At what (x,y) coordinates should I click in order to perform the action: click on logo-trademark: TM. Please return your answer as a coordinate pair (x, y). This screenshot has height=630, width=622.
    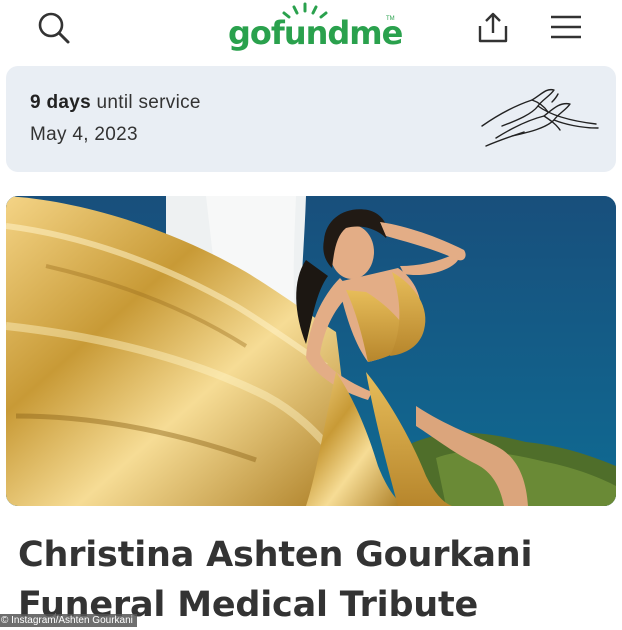
    Looking at the image, I should click on (390, 19).